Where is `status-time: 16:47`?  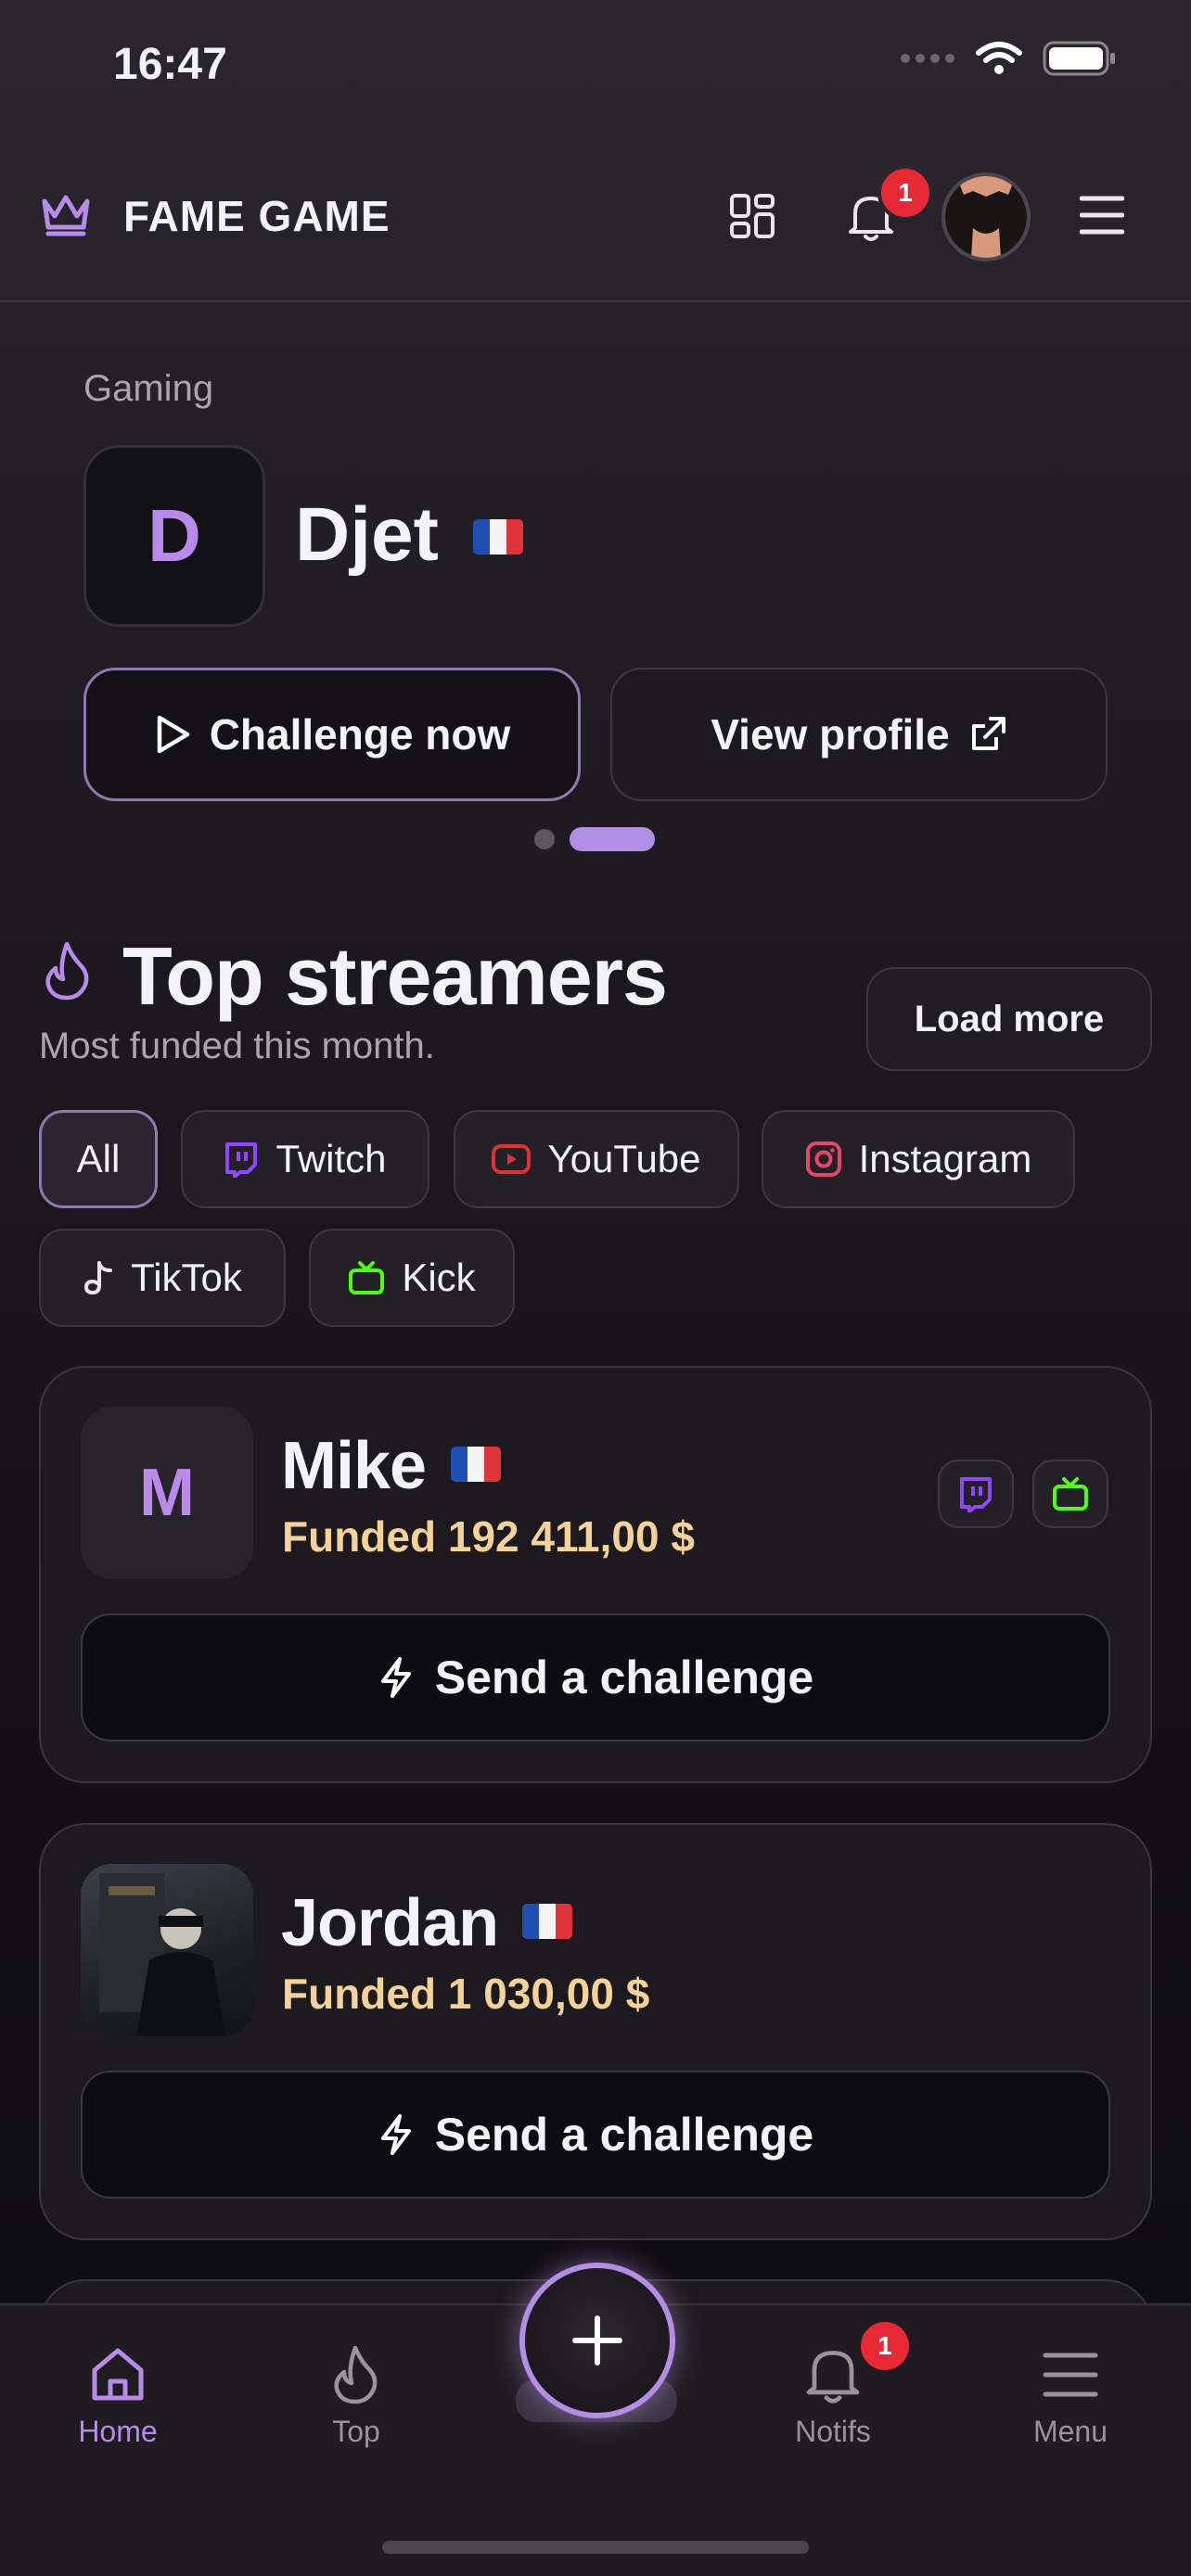 status-time: 16:47 is located at coordinates (170, 64).